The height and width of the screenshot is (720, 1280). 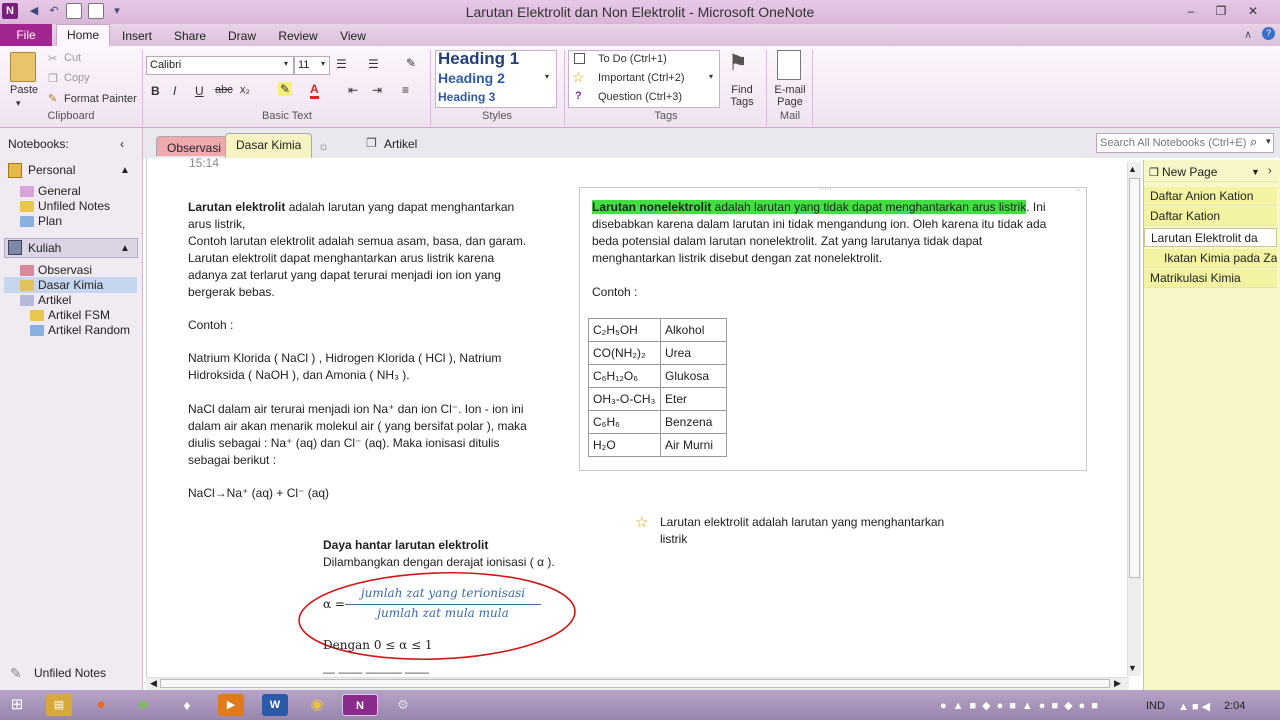 I want to click on alpha-range: Dengan 0 ≤ α ≤ 1, so click(x=378, y=645).